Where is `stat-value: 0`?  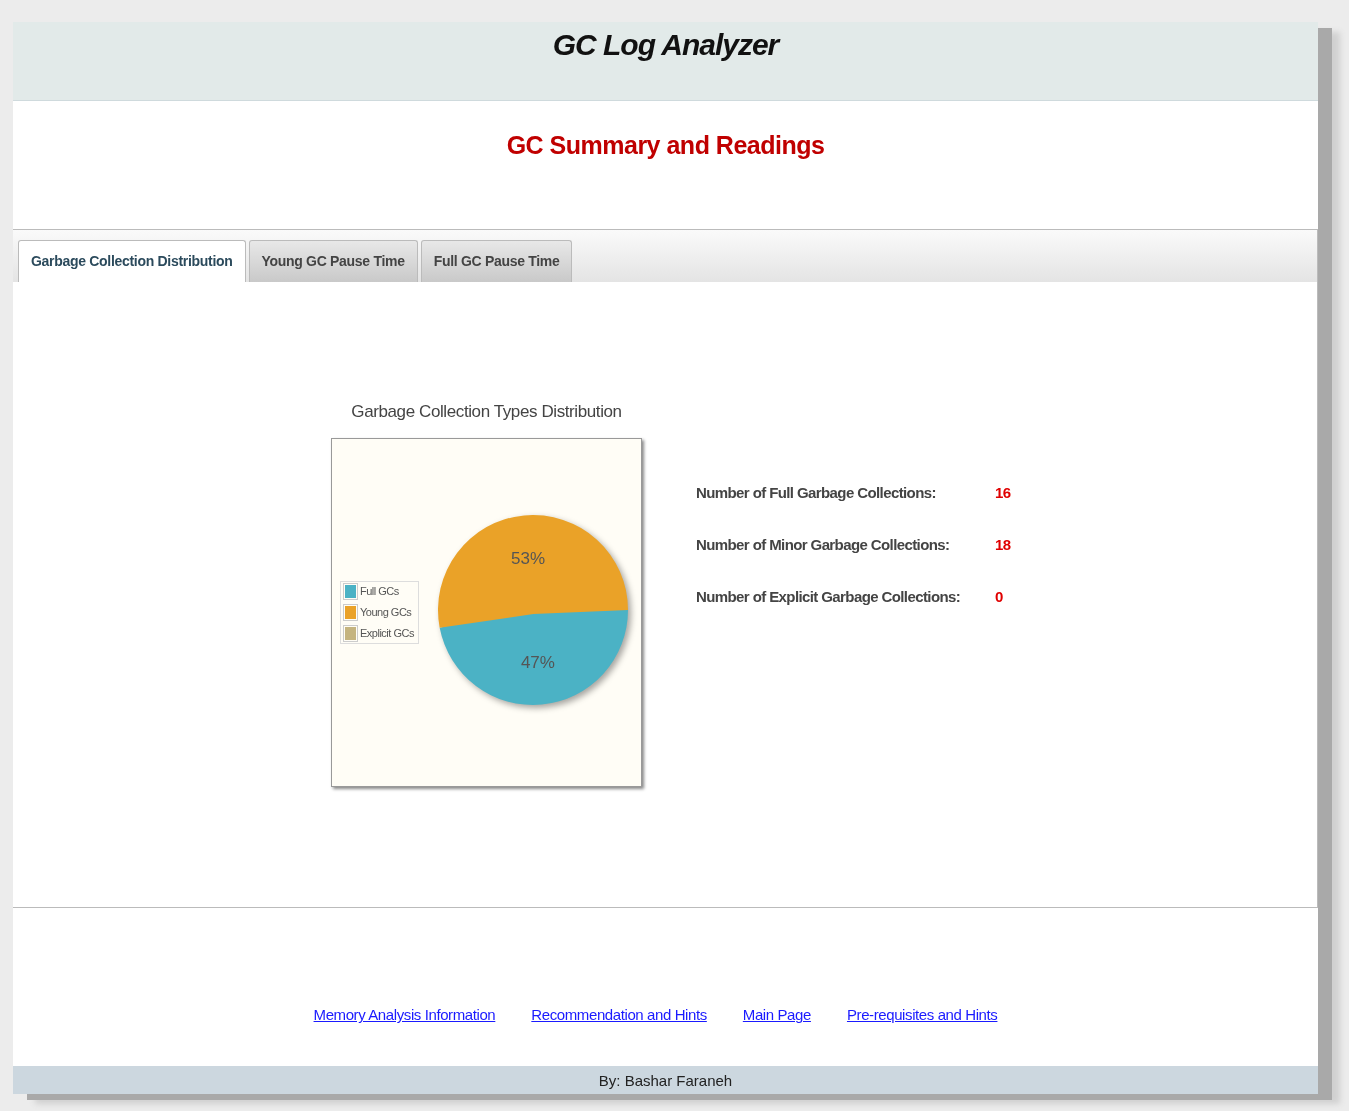 stat-value: 0 is located at coordinates (999, 596).